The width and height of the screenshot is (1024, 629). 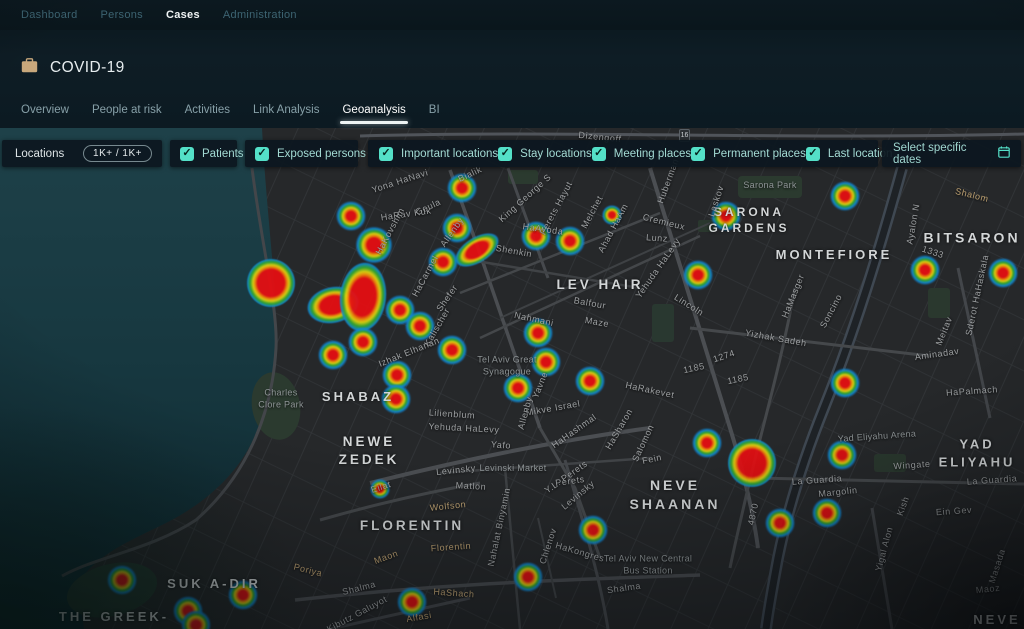 I want to click on tab-link-analysis: Link Analysis, so click(x=286, y=114).